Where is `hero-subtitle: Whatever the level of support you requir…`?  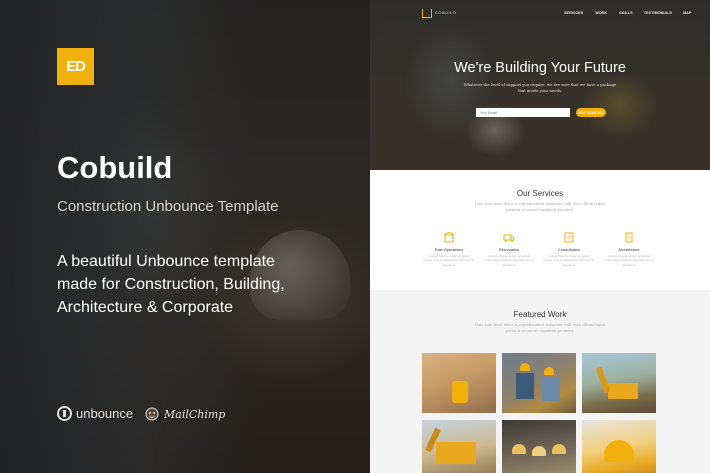
hero-subtitle: Whatever the level of support you requir… is located at coordinates (540, 87).